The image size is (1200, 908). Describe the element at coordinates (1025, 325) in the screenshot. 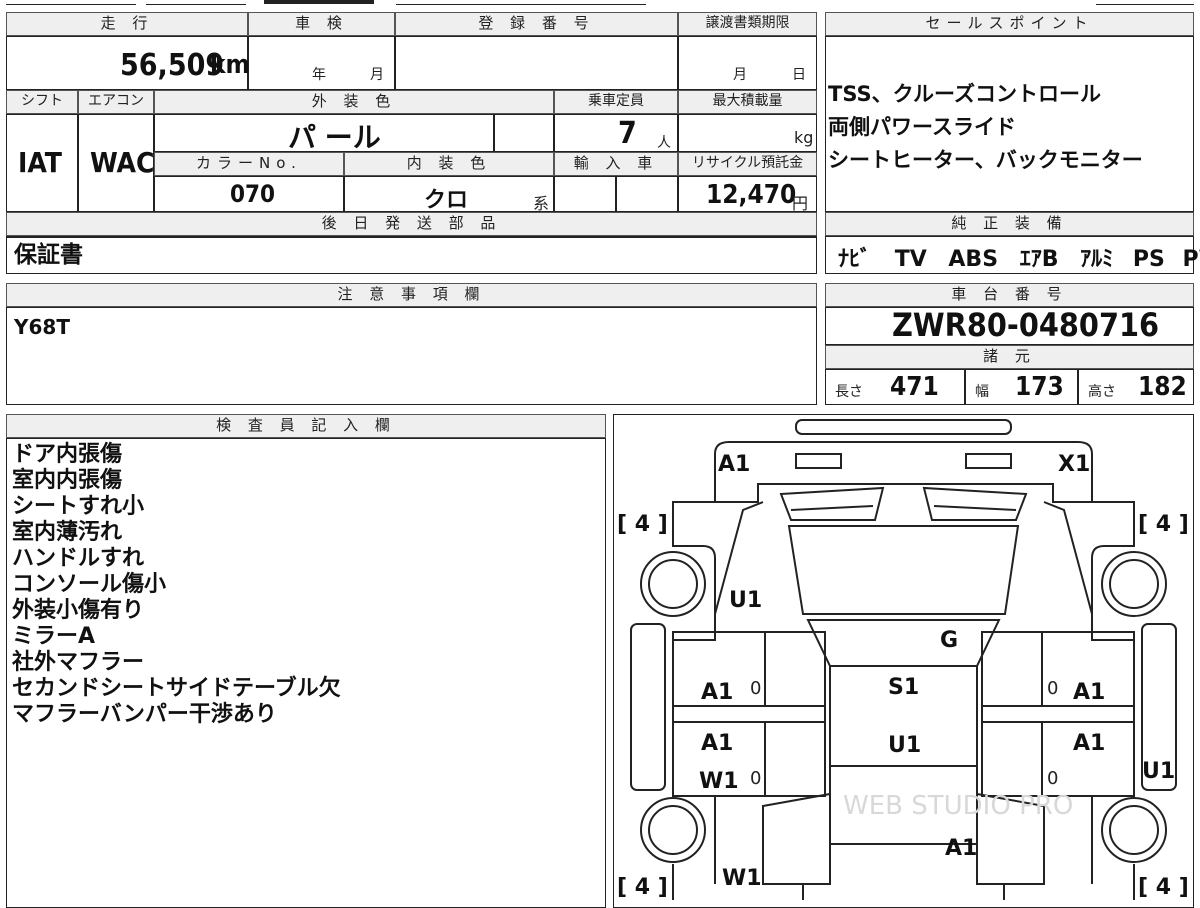

I see `chassis-value: ZWR80-0480716` at that location.